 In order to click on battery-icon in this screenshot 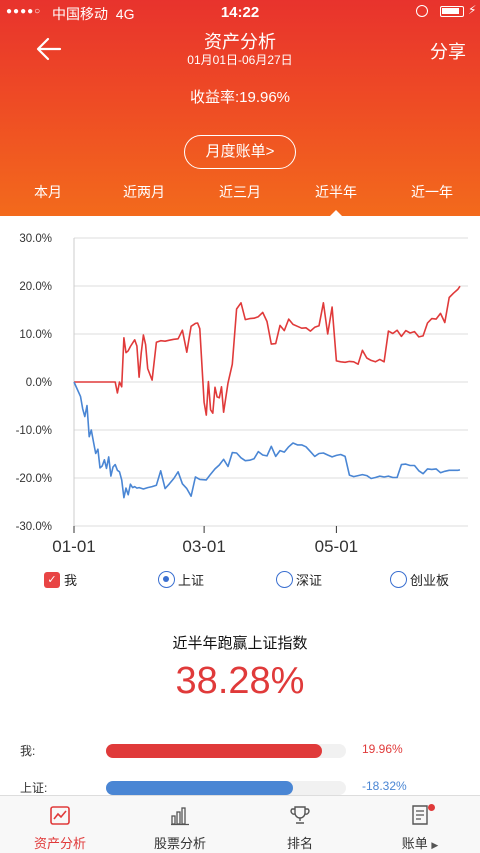, I will do `click(452, 11)`.